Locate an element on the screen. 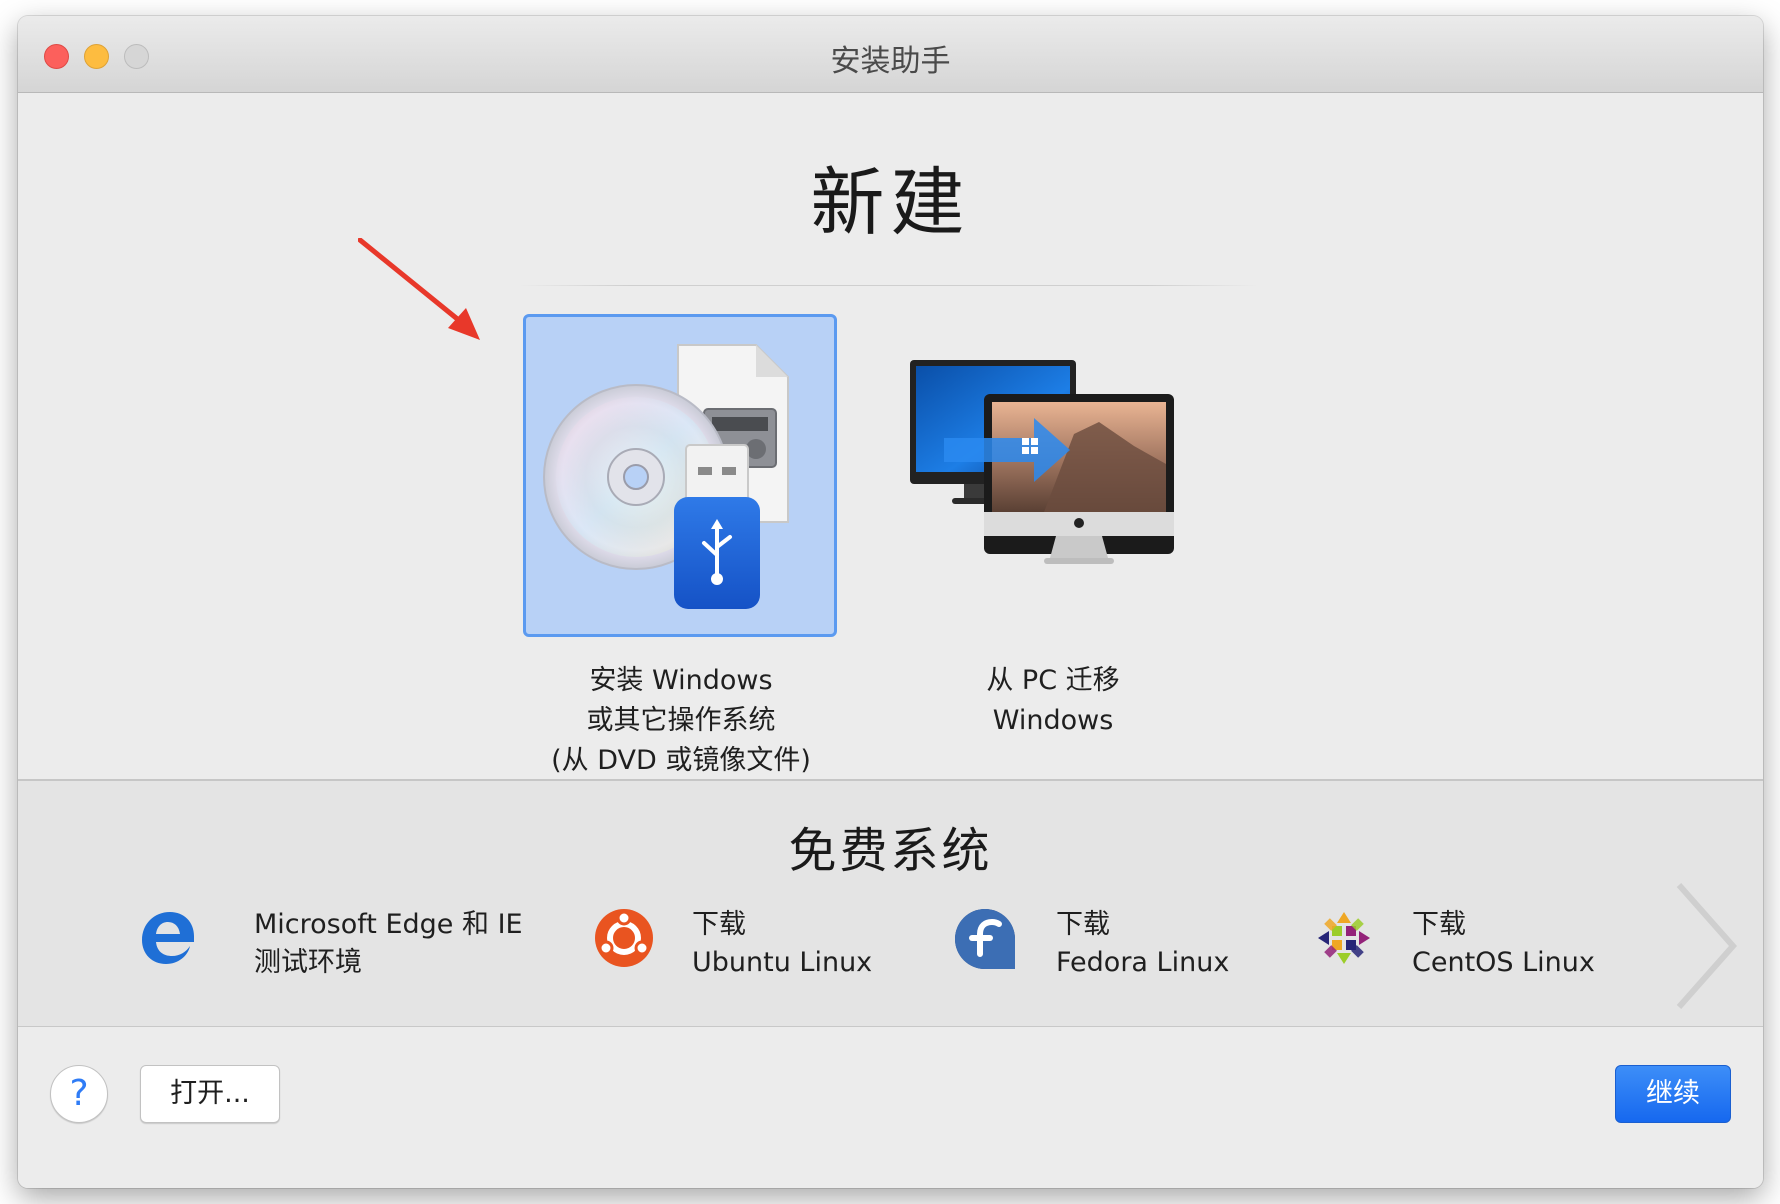 Image resolution: width=1780 pixels, height=1204 pixels. migrate-from-pc-option is located at coordinates (1041, 475).